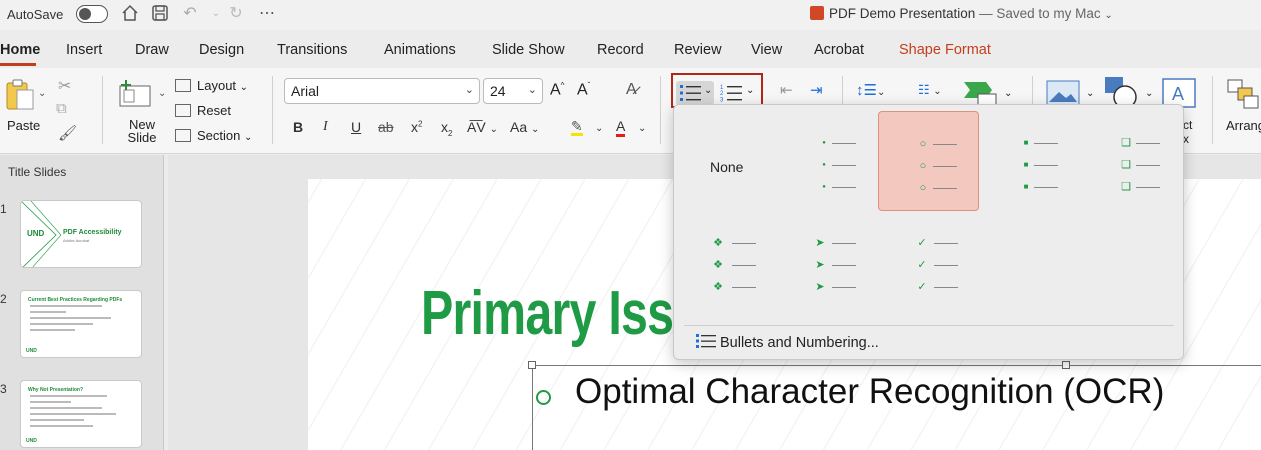  What do you see at coordinates (35, 14) in the screenshot?
I see `autosave-label: AutoSave` at bounding box center [35, 14].